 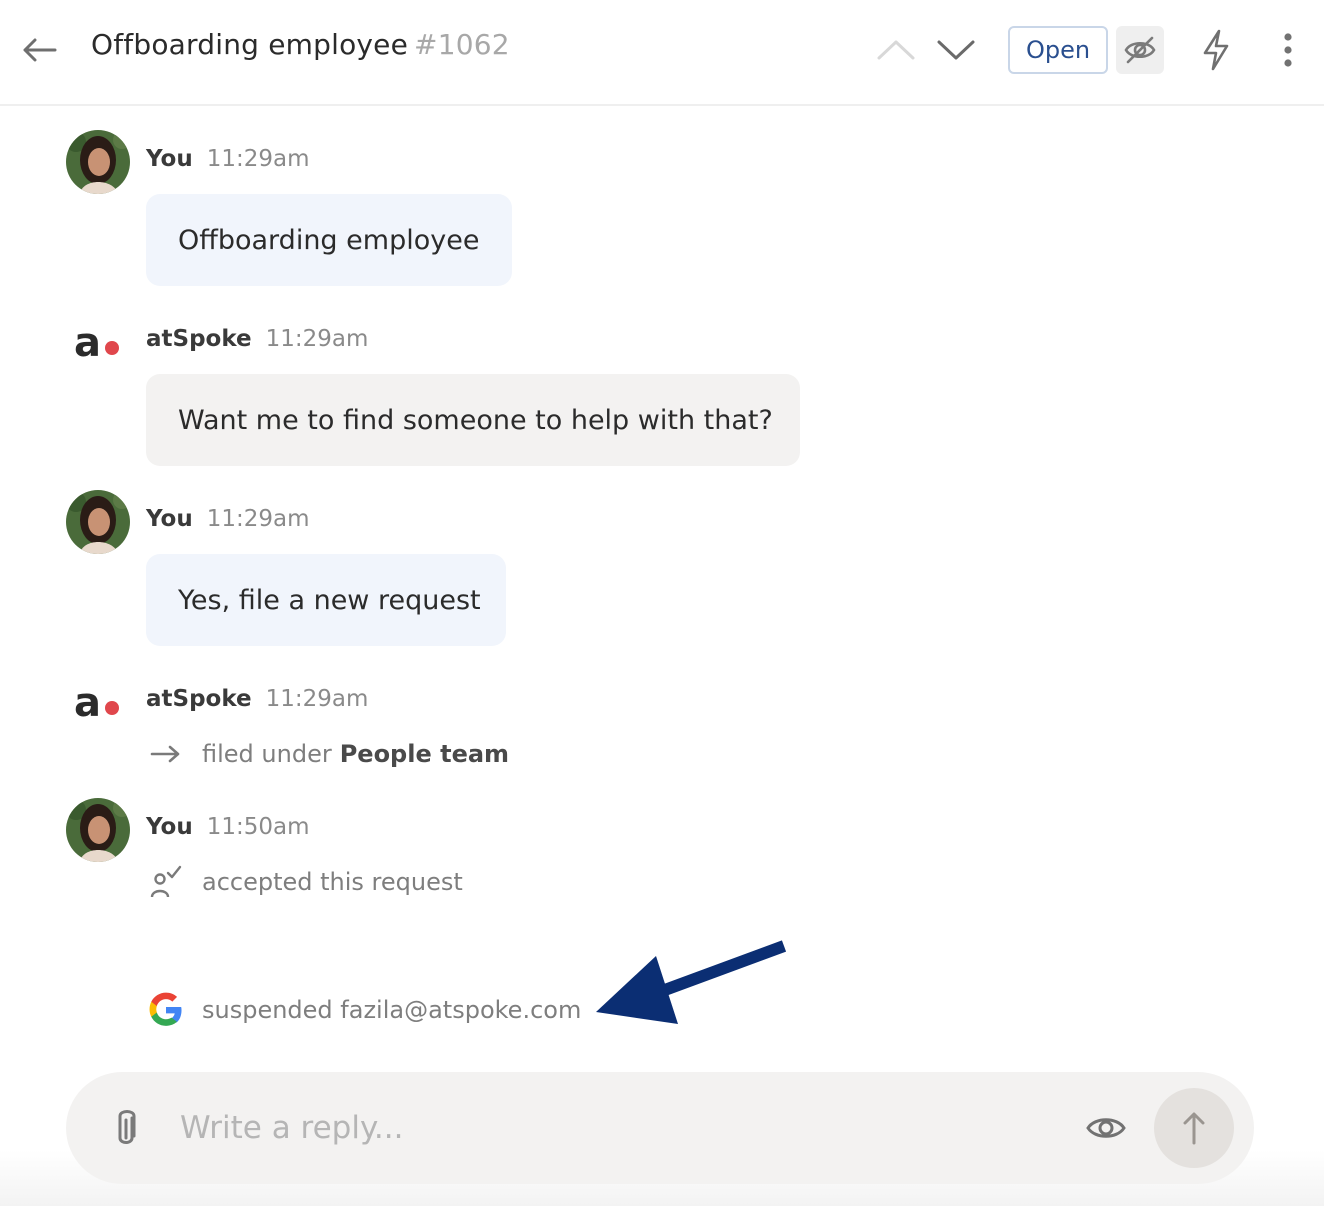 I want to click on back-button, so click(x=39, y=50).